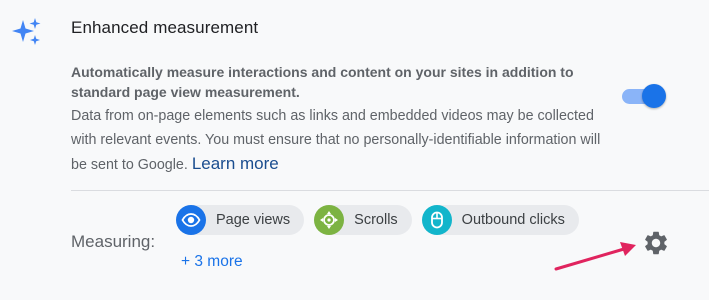 The image size is (709, 300). Describe the element at coordinates (329, 220) in the screenshot. I see `crosshair-icon` at that location.